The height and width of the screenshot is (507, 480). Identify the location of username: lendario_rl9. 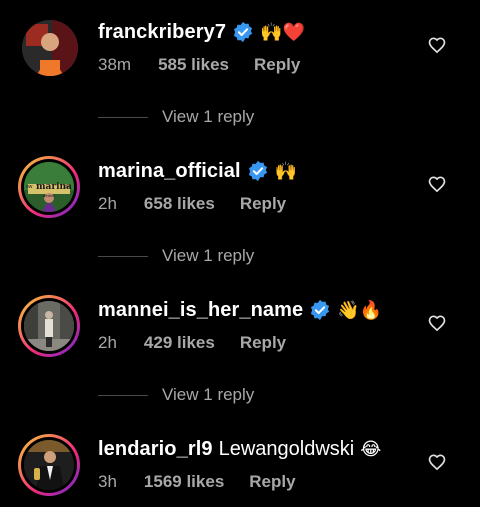
(155, 449).